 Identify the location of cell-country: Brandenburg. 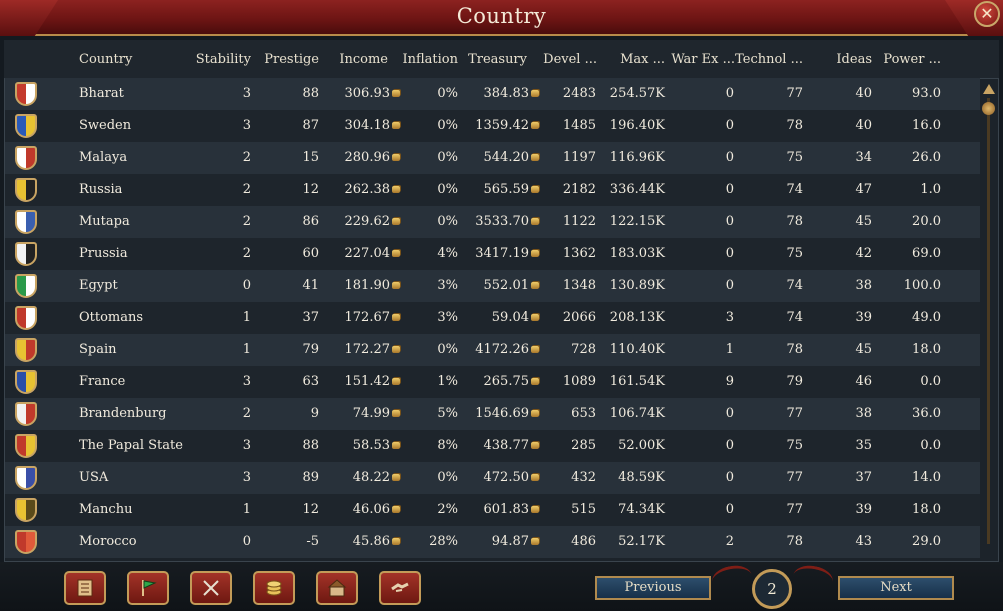
(123, 413).